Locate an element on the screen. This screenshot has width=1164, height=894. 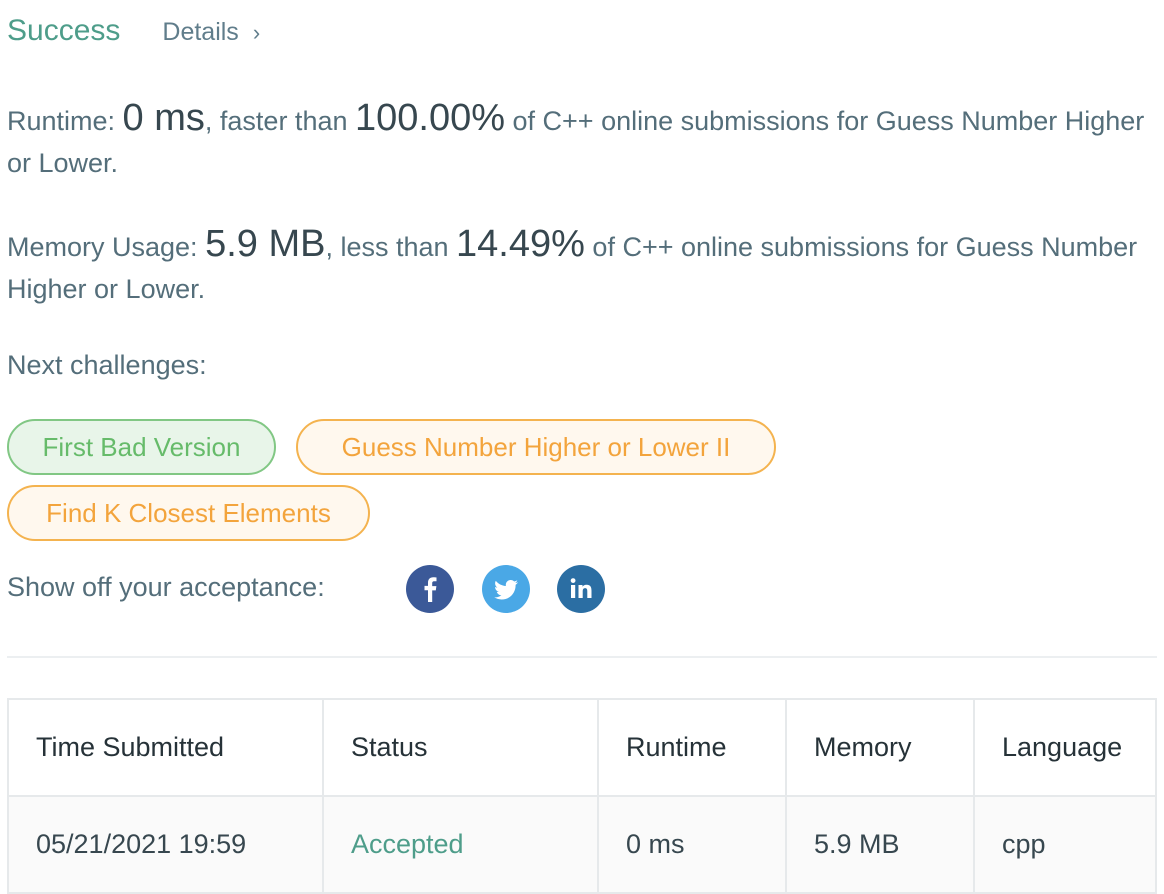
runtime-label: Runtime: is located at coordinates (65, 121).